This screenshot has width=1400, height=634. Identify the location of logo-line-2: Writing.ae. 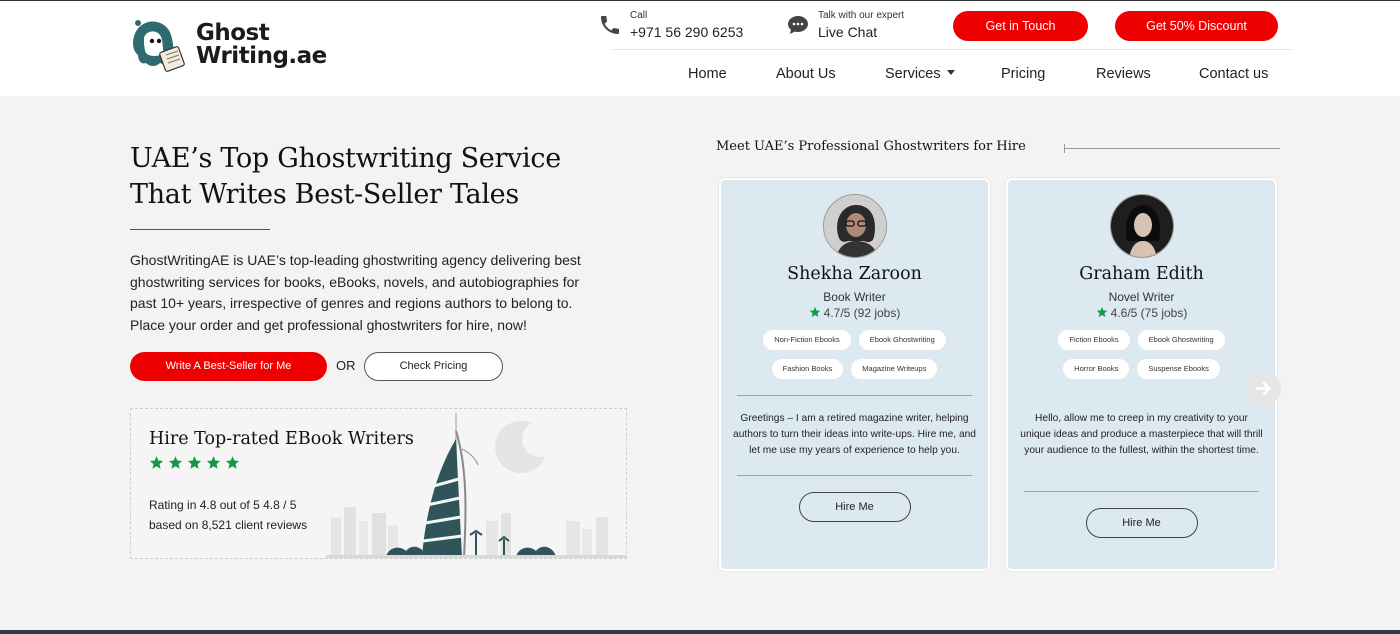
(261, 56).